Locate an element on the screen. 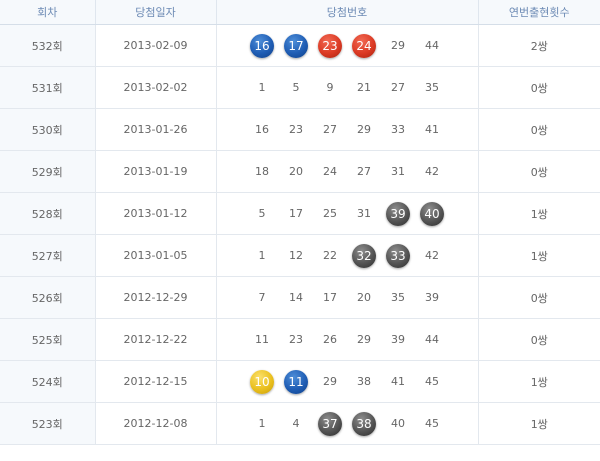  lotto-number: 18 is located at coordinates (262, 171).